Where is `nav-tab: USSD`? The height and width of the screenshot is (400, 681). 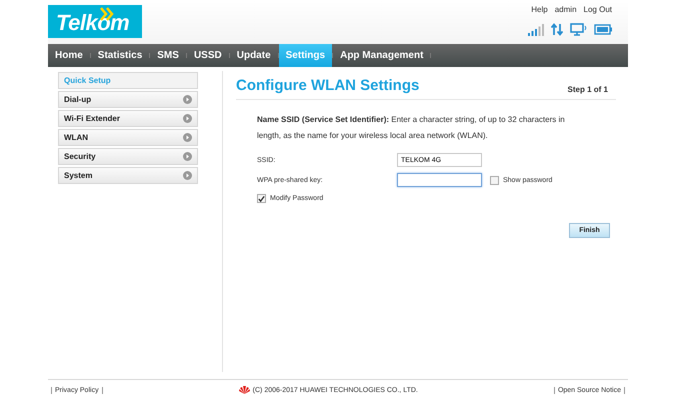
nav-tab: USSD is located at coordinates (207, 55).